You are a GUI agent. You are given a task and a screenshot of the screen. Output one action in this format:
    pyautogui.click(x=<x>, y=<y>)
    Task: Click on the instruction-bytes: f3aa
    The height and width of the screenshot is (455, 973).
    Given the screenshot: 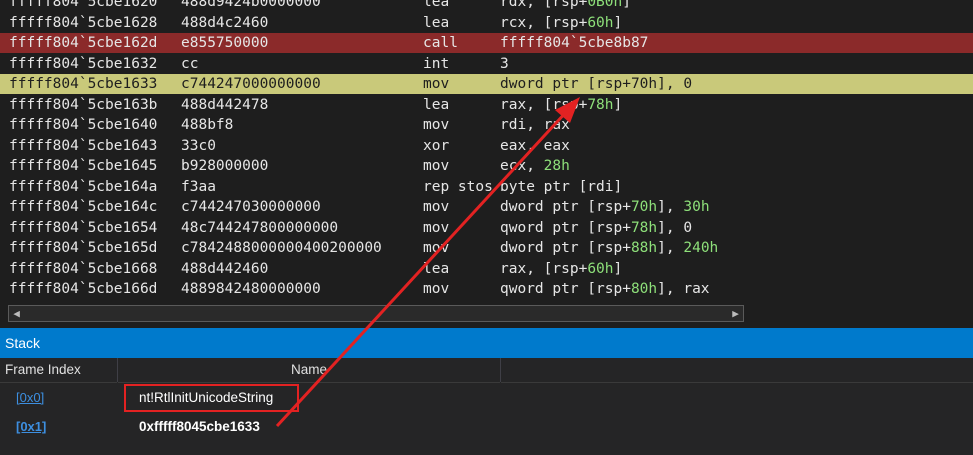 What is the action you would take?
    pyautogui.click(x=198, y=186)
    